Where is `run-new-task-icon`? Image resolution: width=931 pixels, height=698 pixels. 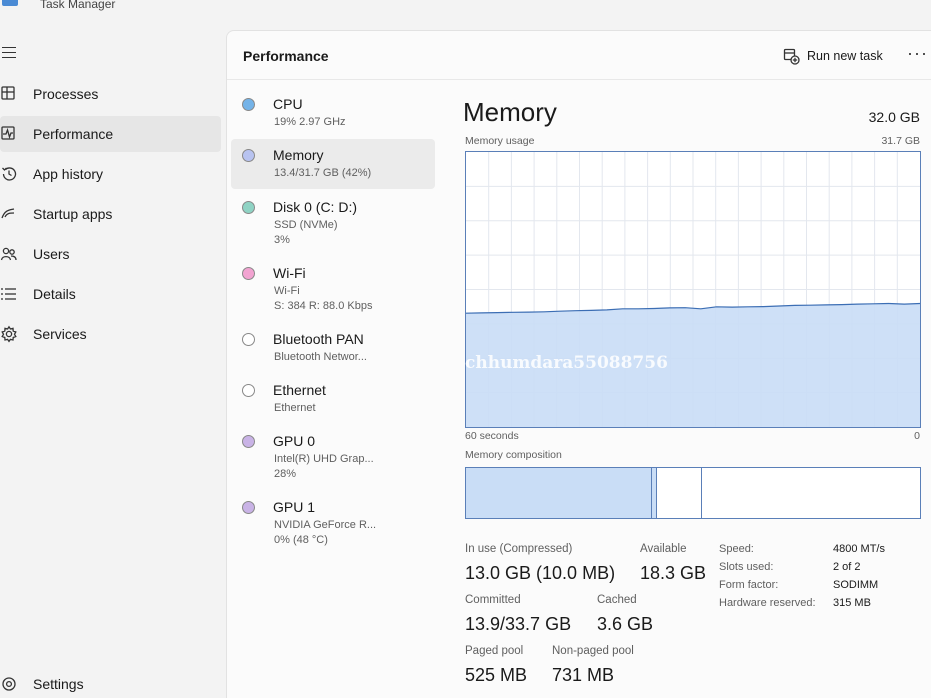
run-new-task-icon is located at coordinates (791, 56).